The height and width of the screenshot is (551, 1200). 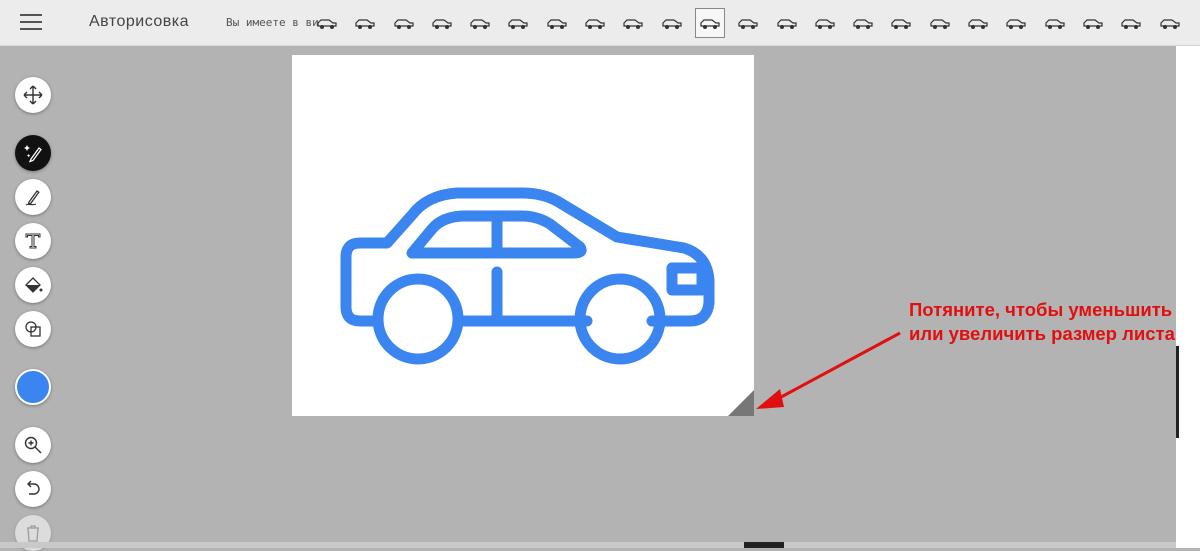 I want to click on shape-tool-button, so click(x=33, y=329).